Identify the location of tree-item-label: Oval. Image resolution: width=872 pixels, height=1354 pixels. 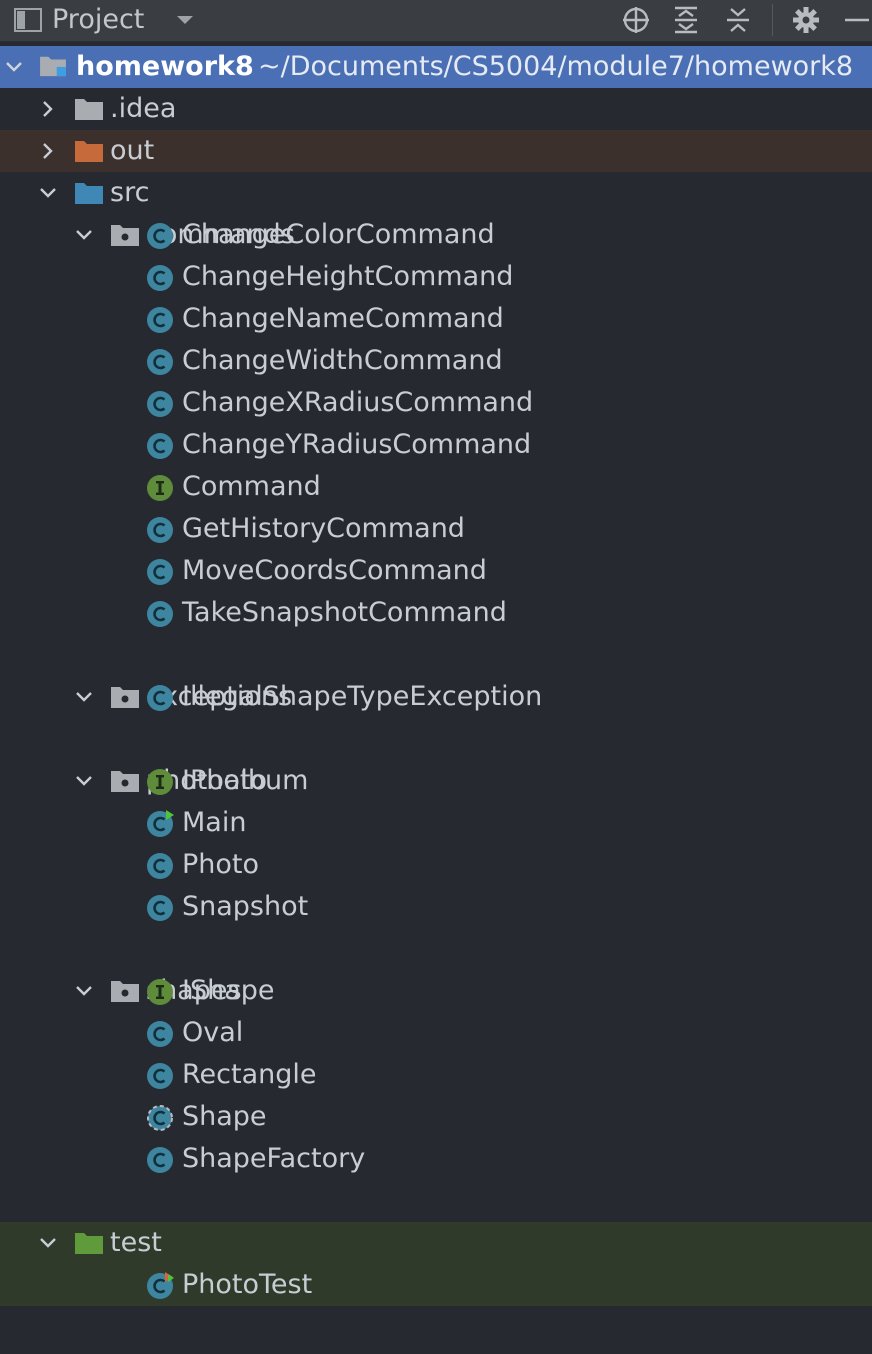
(213, 1032).